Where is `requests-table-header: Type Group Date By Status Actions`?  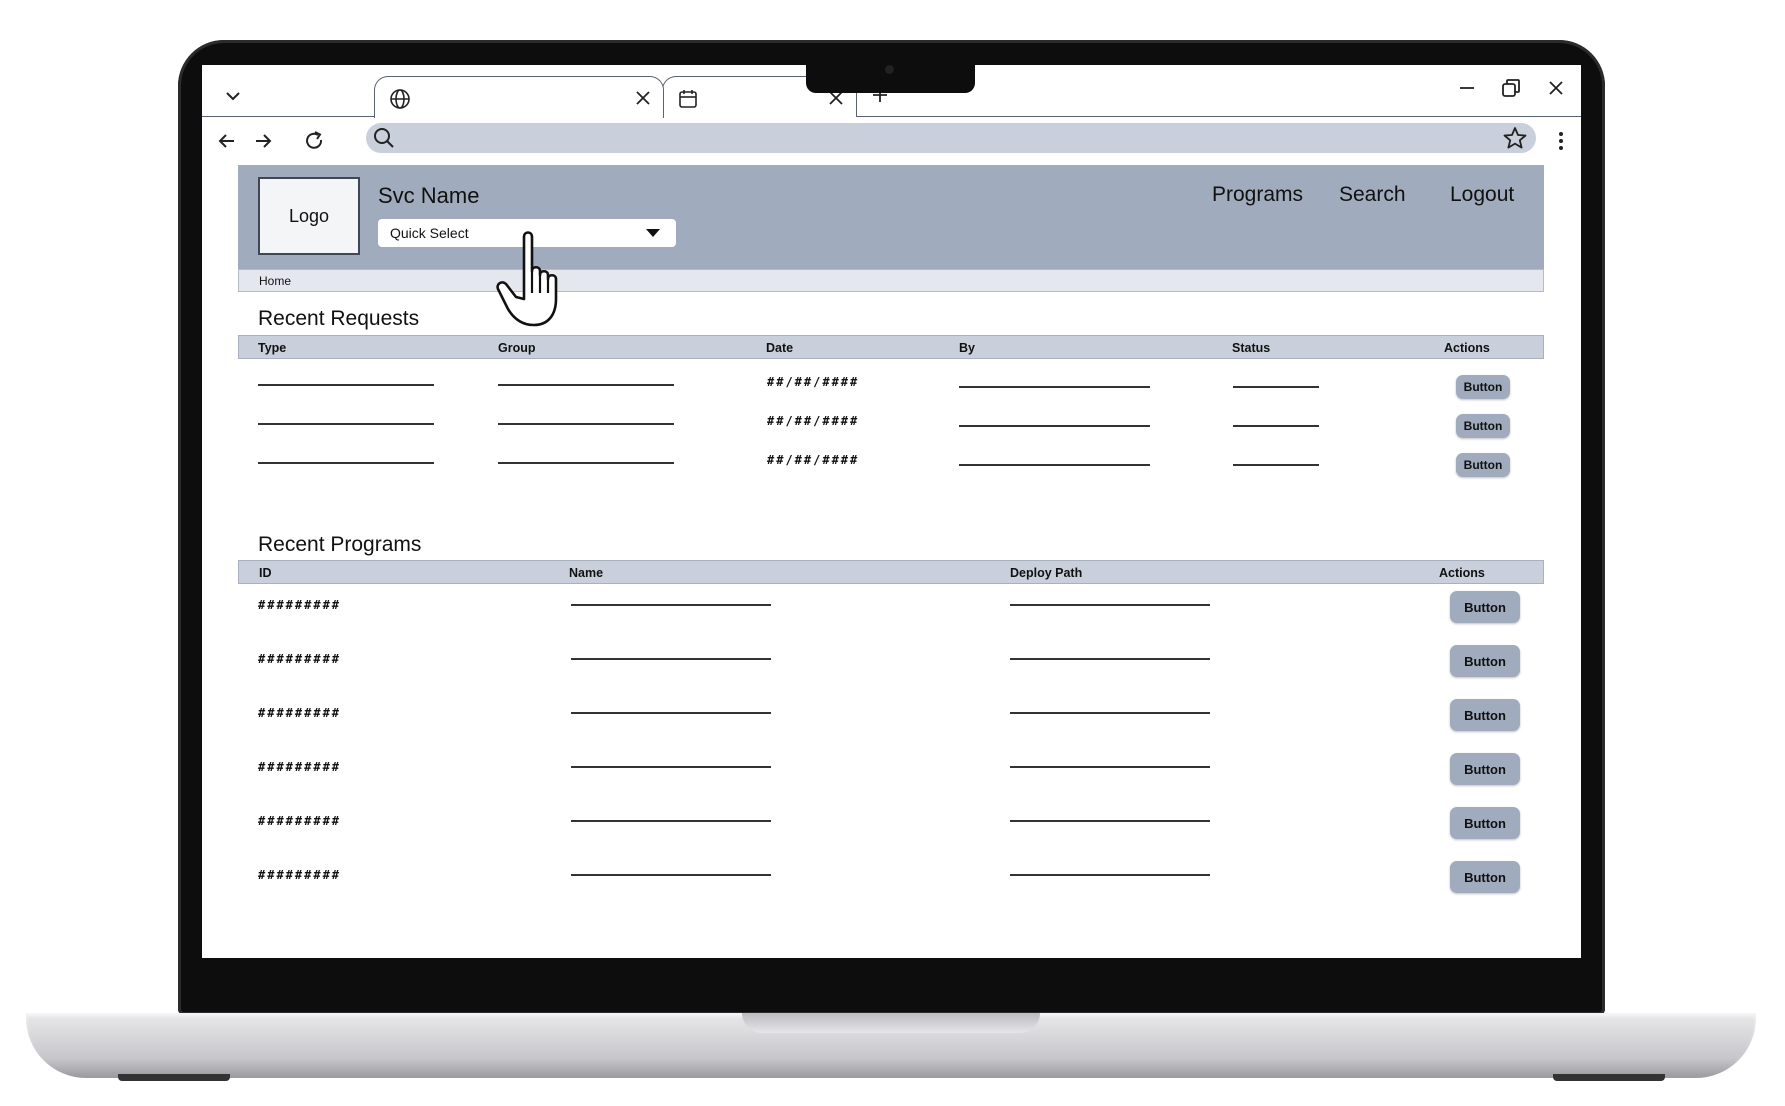 requests-table-header: Type Group Date By Status Actions is located at coordinates (891, 347).